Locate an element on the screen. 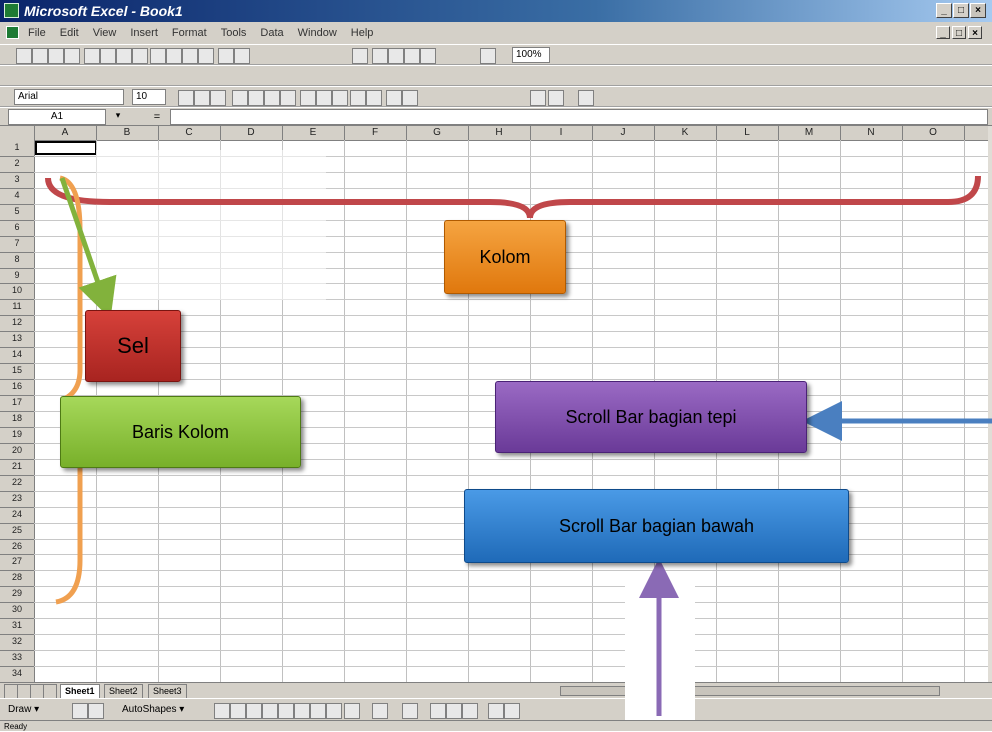 Image resolution: width=992 pixels, height=732 pixels. row-header-24: 24 is located at coordinates (17, 515).